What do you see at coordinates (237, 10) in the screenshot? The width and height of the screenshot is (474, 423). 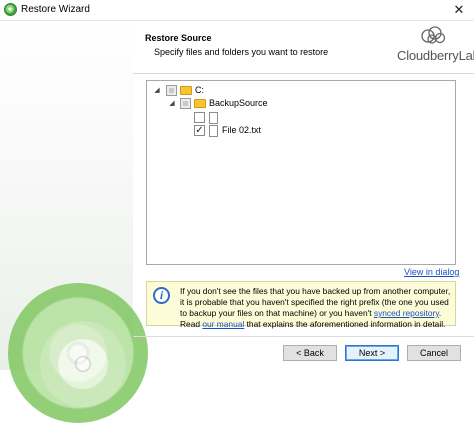 I see `title-bar: Restore Wizard ✕` at bounding box center [237, 10].